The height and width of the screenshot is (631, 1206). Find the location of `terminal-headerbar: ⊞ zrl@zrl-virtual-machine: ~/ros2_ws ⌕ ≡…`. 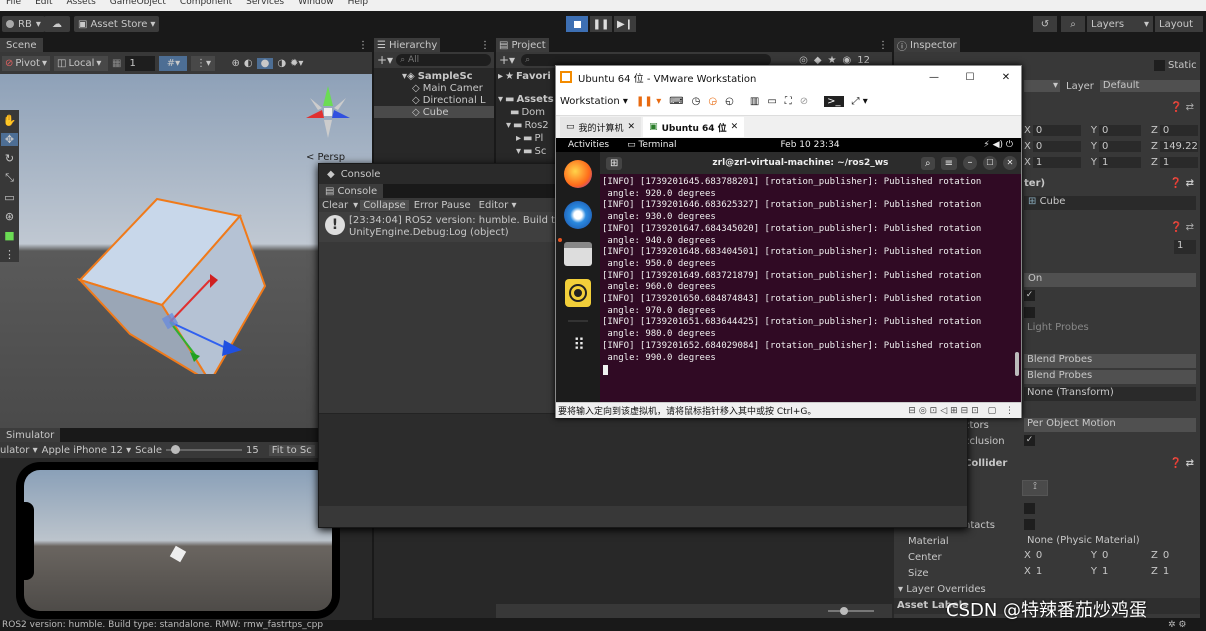

terminal-headerbar: ⊞ zrl@zrl-virtual-machine: ~/ros2_ws ⌕ ≡… is located at coordinates (810, 163).